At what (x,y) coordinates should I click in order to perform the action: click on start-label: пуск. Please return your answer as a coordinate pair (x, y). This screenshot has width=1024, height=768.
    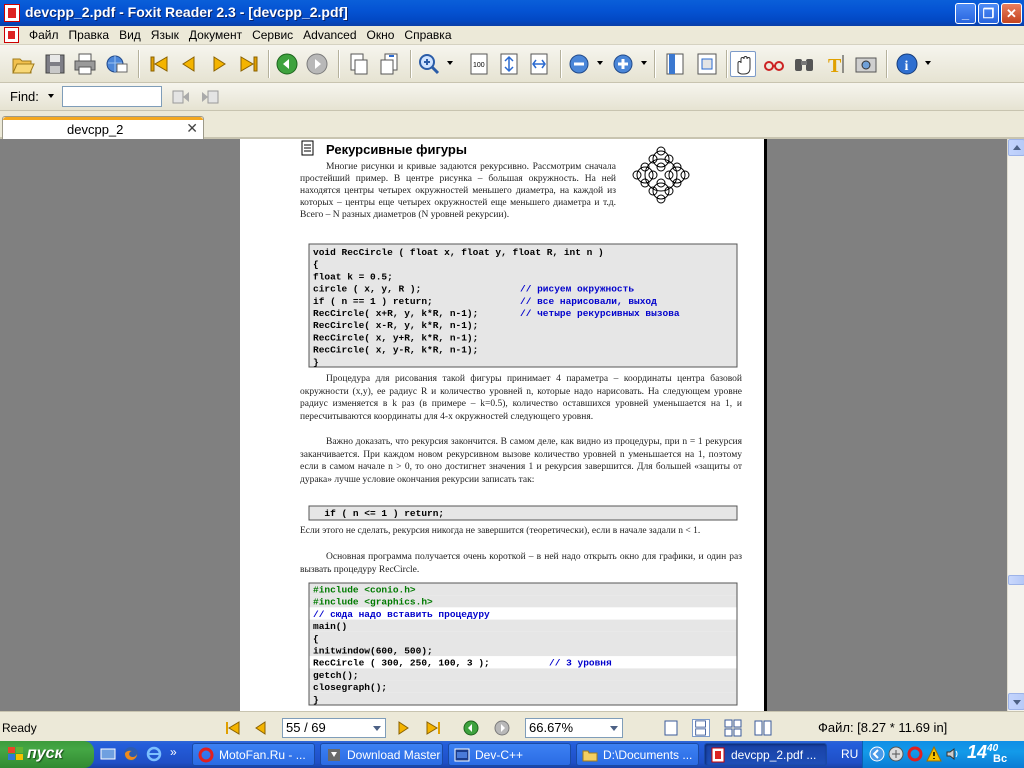
    Looking at the image, I should click on (45, 753).